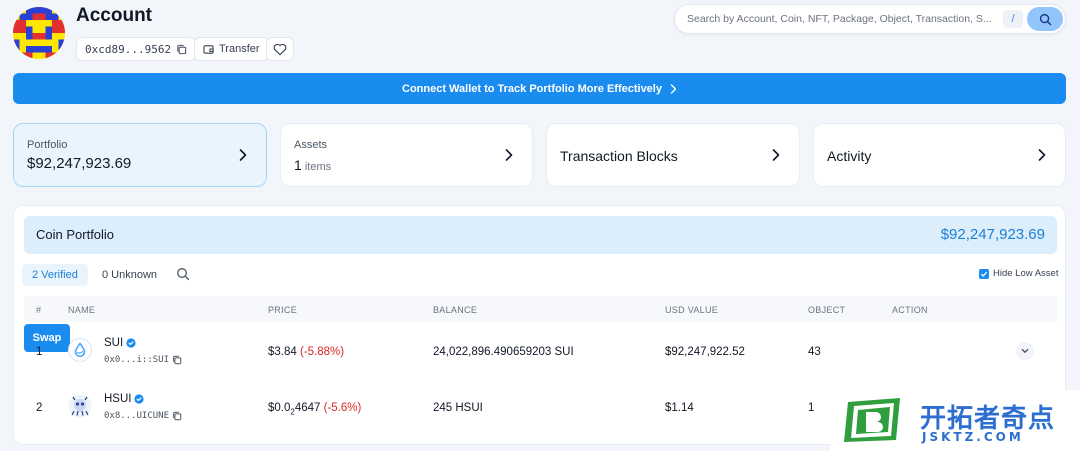  I want to click on coin-name: HSUI, so click(124, 399).